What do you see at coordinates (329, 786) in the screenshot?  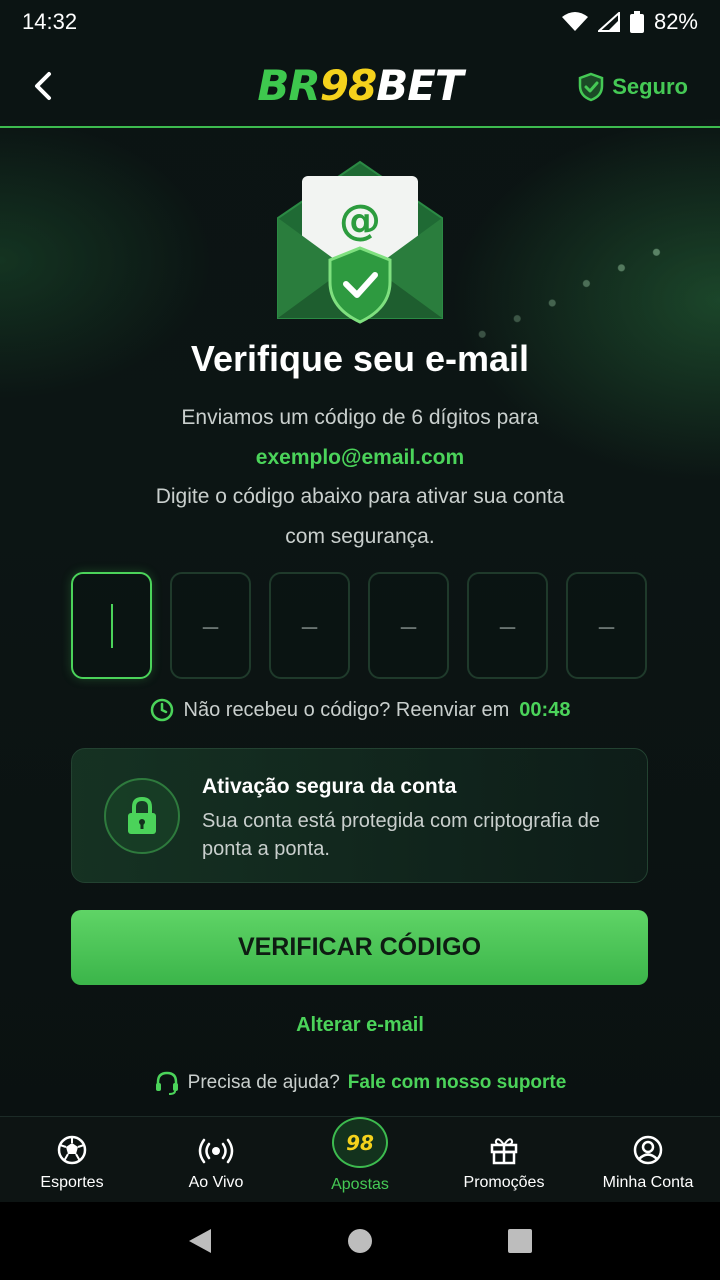 I see `card-title: Ativação segura da conta` at bounding box center [329, 786].